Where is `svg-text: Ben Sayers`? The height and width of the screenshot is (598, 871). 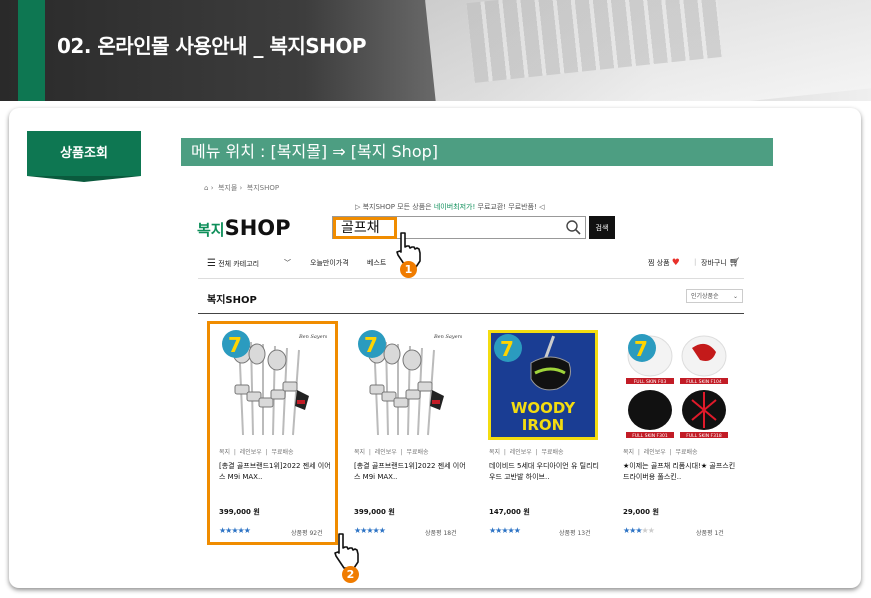
svg-text: Ben Sayers is located at coordinates (447, 337).